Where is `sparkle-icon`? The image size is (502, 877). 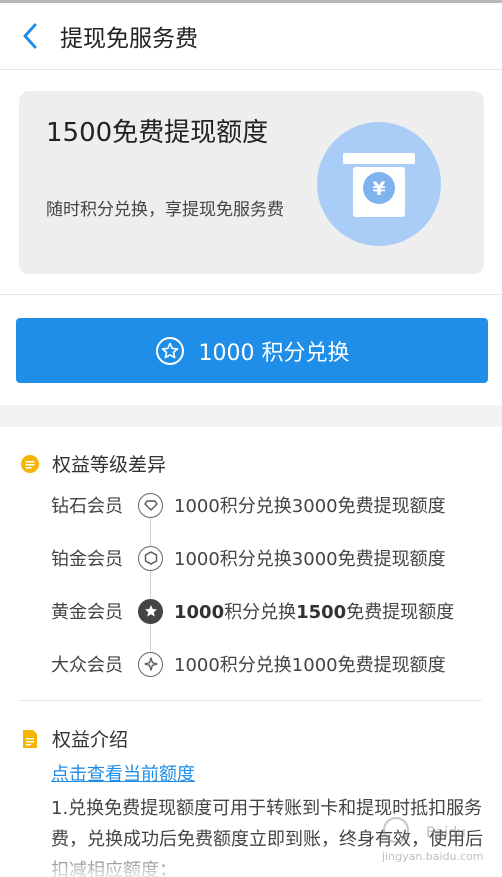
sparkle-icon is located at coordinates (150, 664).